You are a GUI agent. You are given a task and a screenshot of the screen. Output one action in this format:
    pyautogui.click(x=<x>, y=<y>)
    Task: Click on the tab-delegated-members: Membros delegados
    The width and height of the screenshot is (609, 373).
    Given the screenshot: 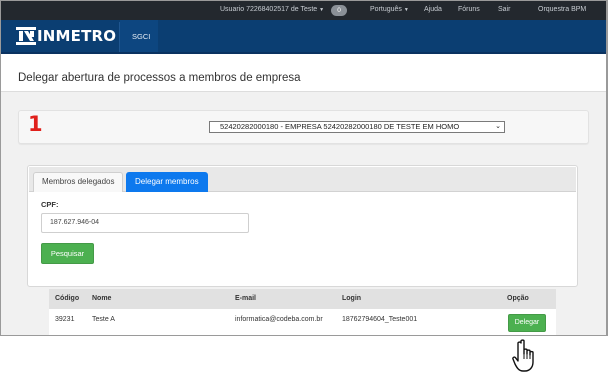 What is the action you would take?
    pyautogui.click(x=78, y=182)
    